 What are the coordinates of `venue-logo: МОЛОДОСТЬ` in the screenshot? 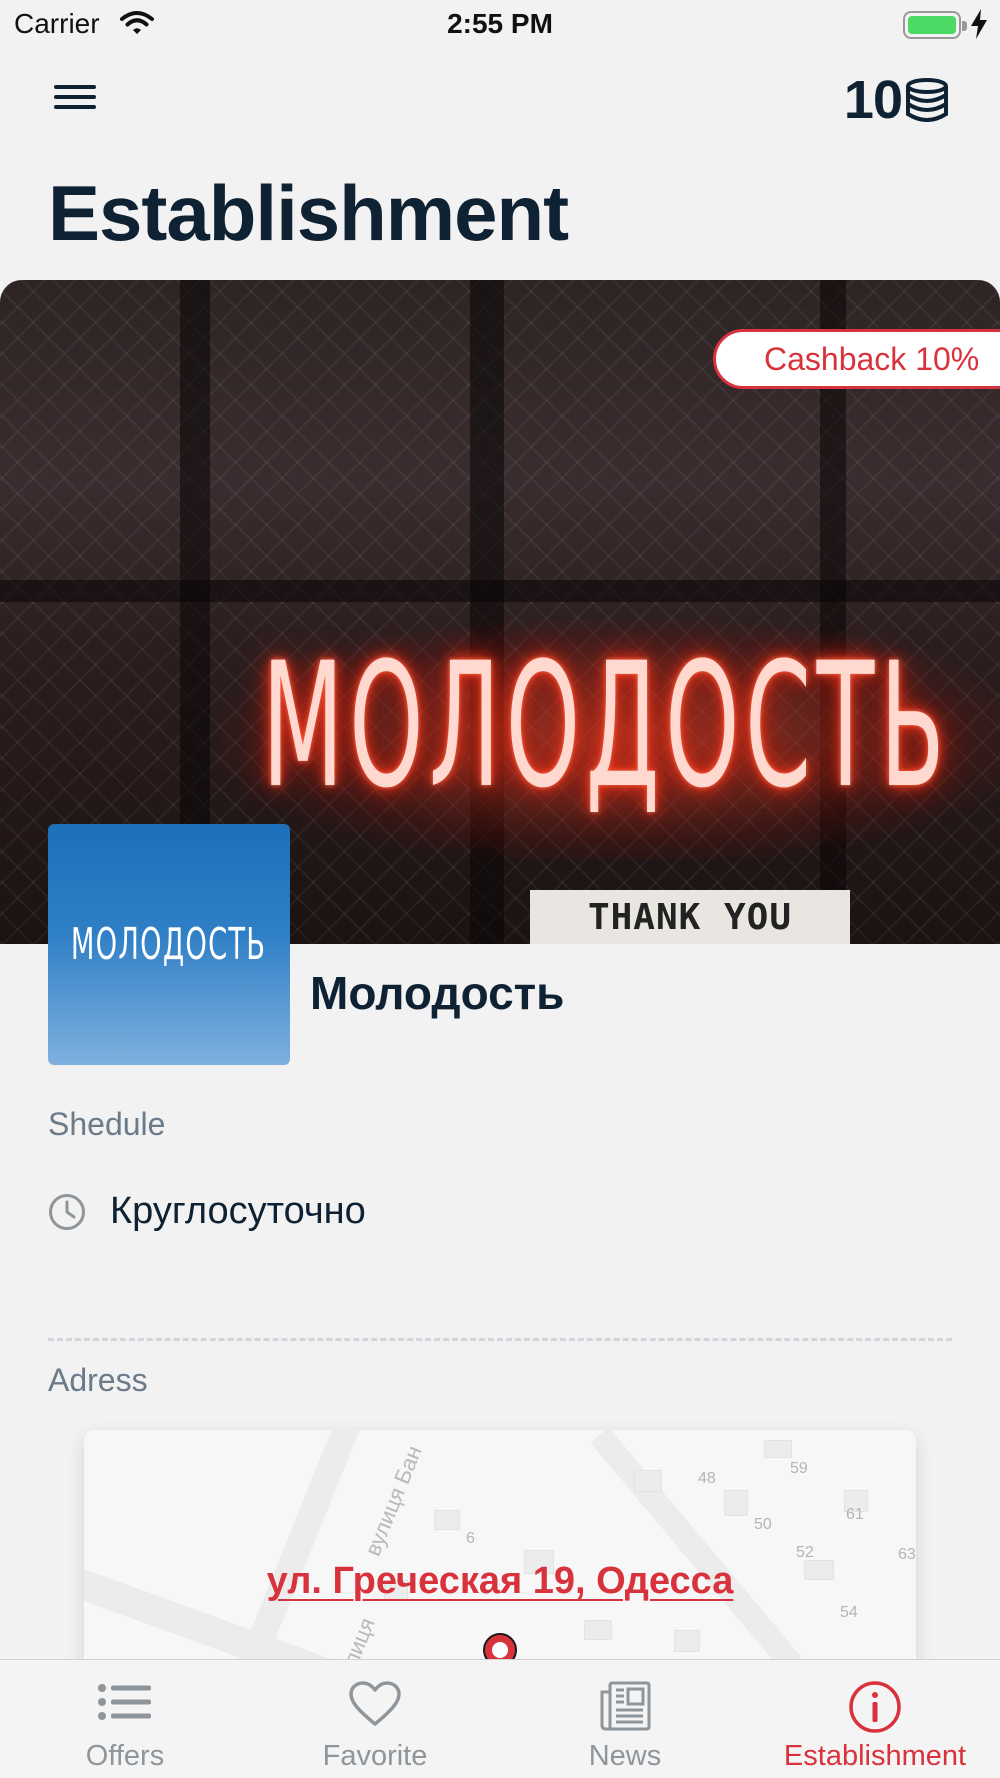 It's located at (169, 944).